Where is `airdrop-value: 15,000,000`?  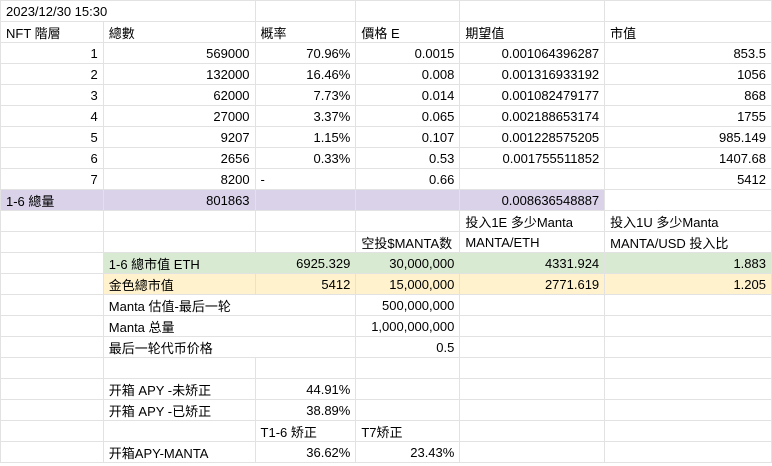
airdrop-value: 15,000,000 is located at coordinates (408, 284).